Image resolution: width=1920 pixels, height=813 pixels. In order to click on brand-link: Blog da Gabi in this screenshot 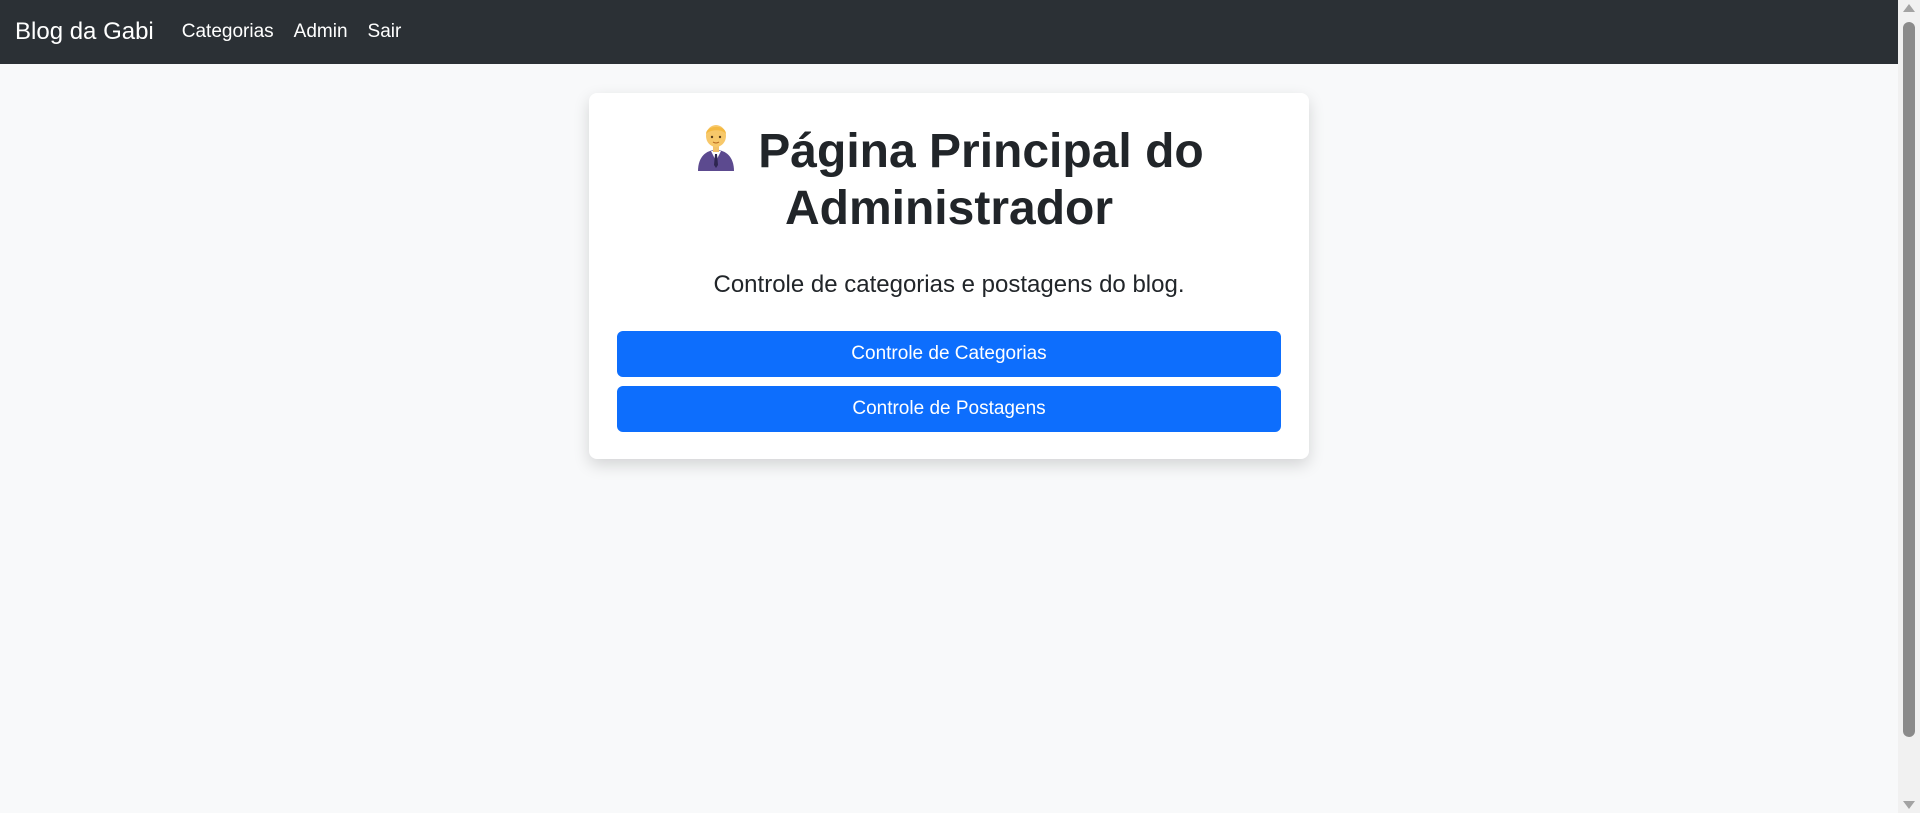, I will do `click(84, 32)`.